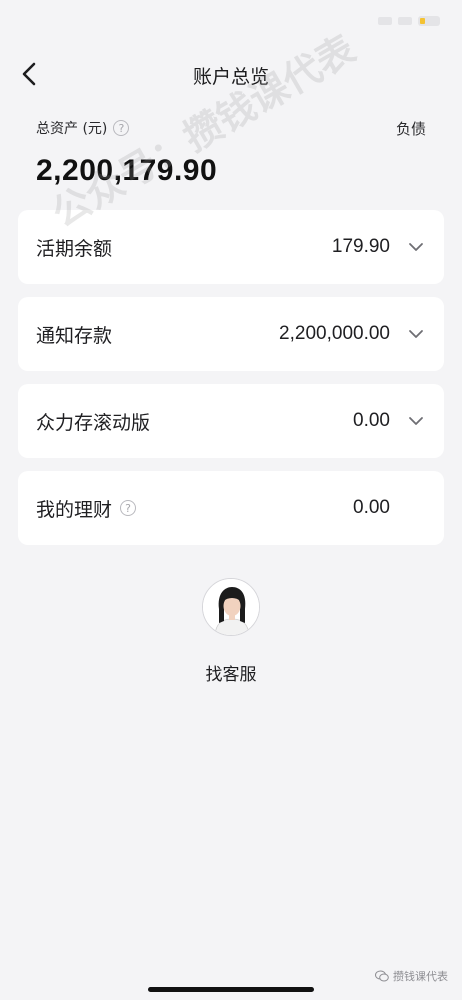 The width and height of the screenshot is (462, 1000). I want to click on customer-service-avatar, so click(231, 607).